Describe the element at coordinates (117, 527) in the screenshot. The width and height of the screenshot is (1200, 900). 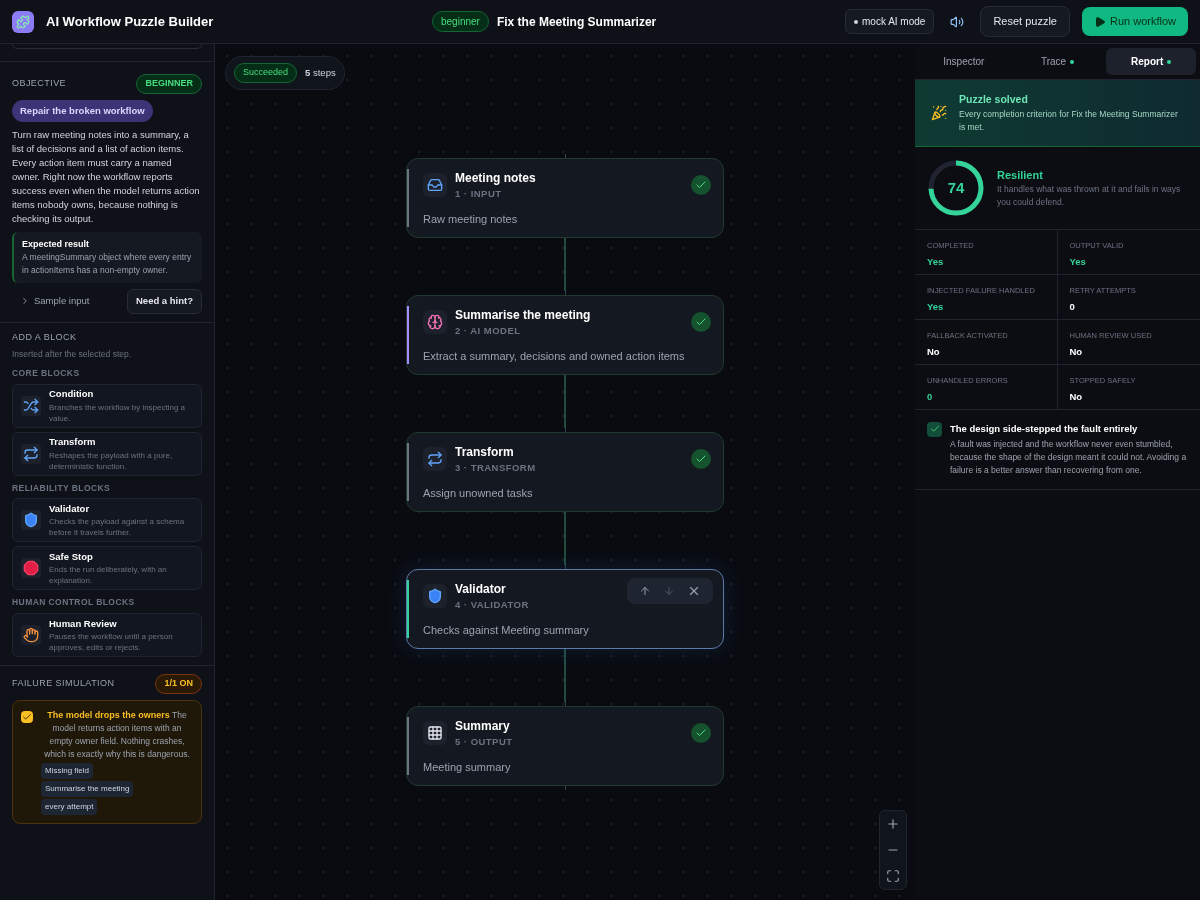
I see `block-description: Checks the payload against a schema before it travels further.` at that location.